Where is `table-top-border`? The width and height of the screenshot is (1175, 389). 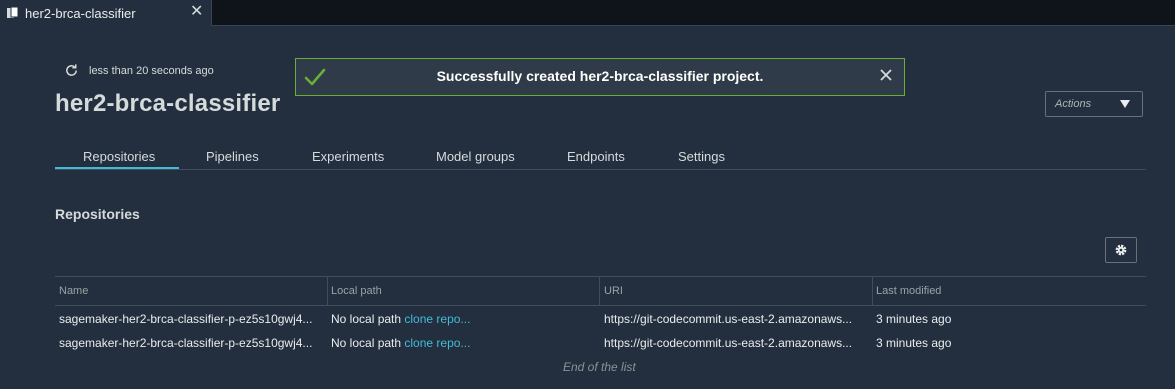
table-top-border is located at coordinates (600, 276).